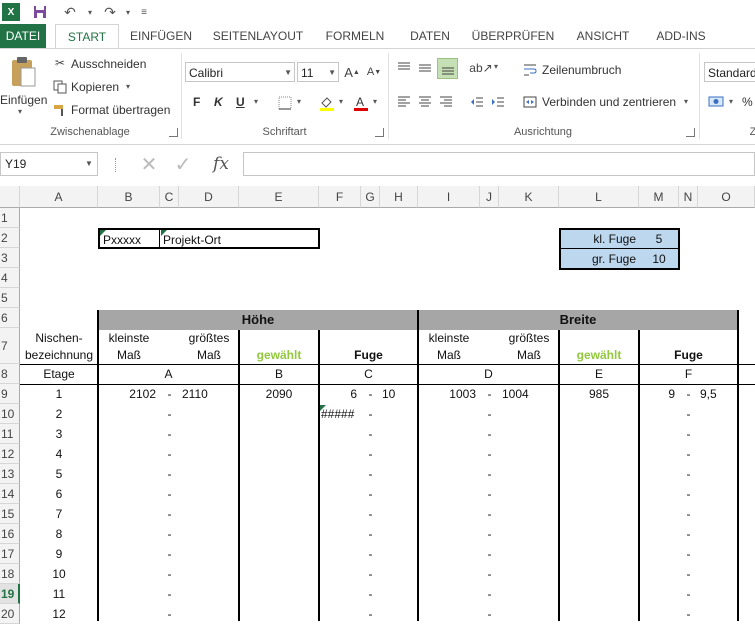 This screenshot has height=624, width=755. What do you see at coordinates (129, 197) in the screenshot?
I see `column-header-b: B` at bounding box center [129, 197].